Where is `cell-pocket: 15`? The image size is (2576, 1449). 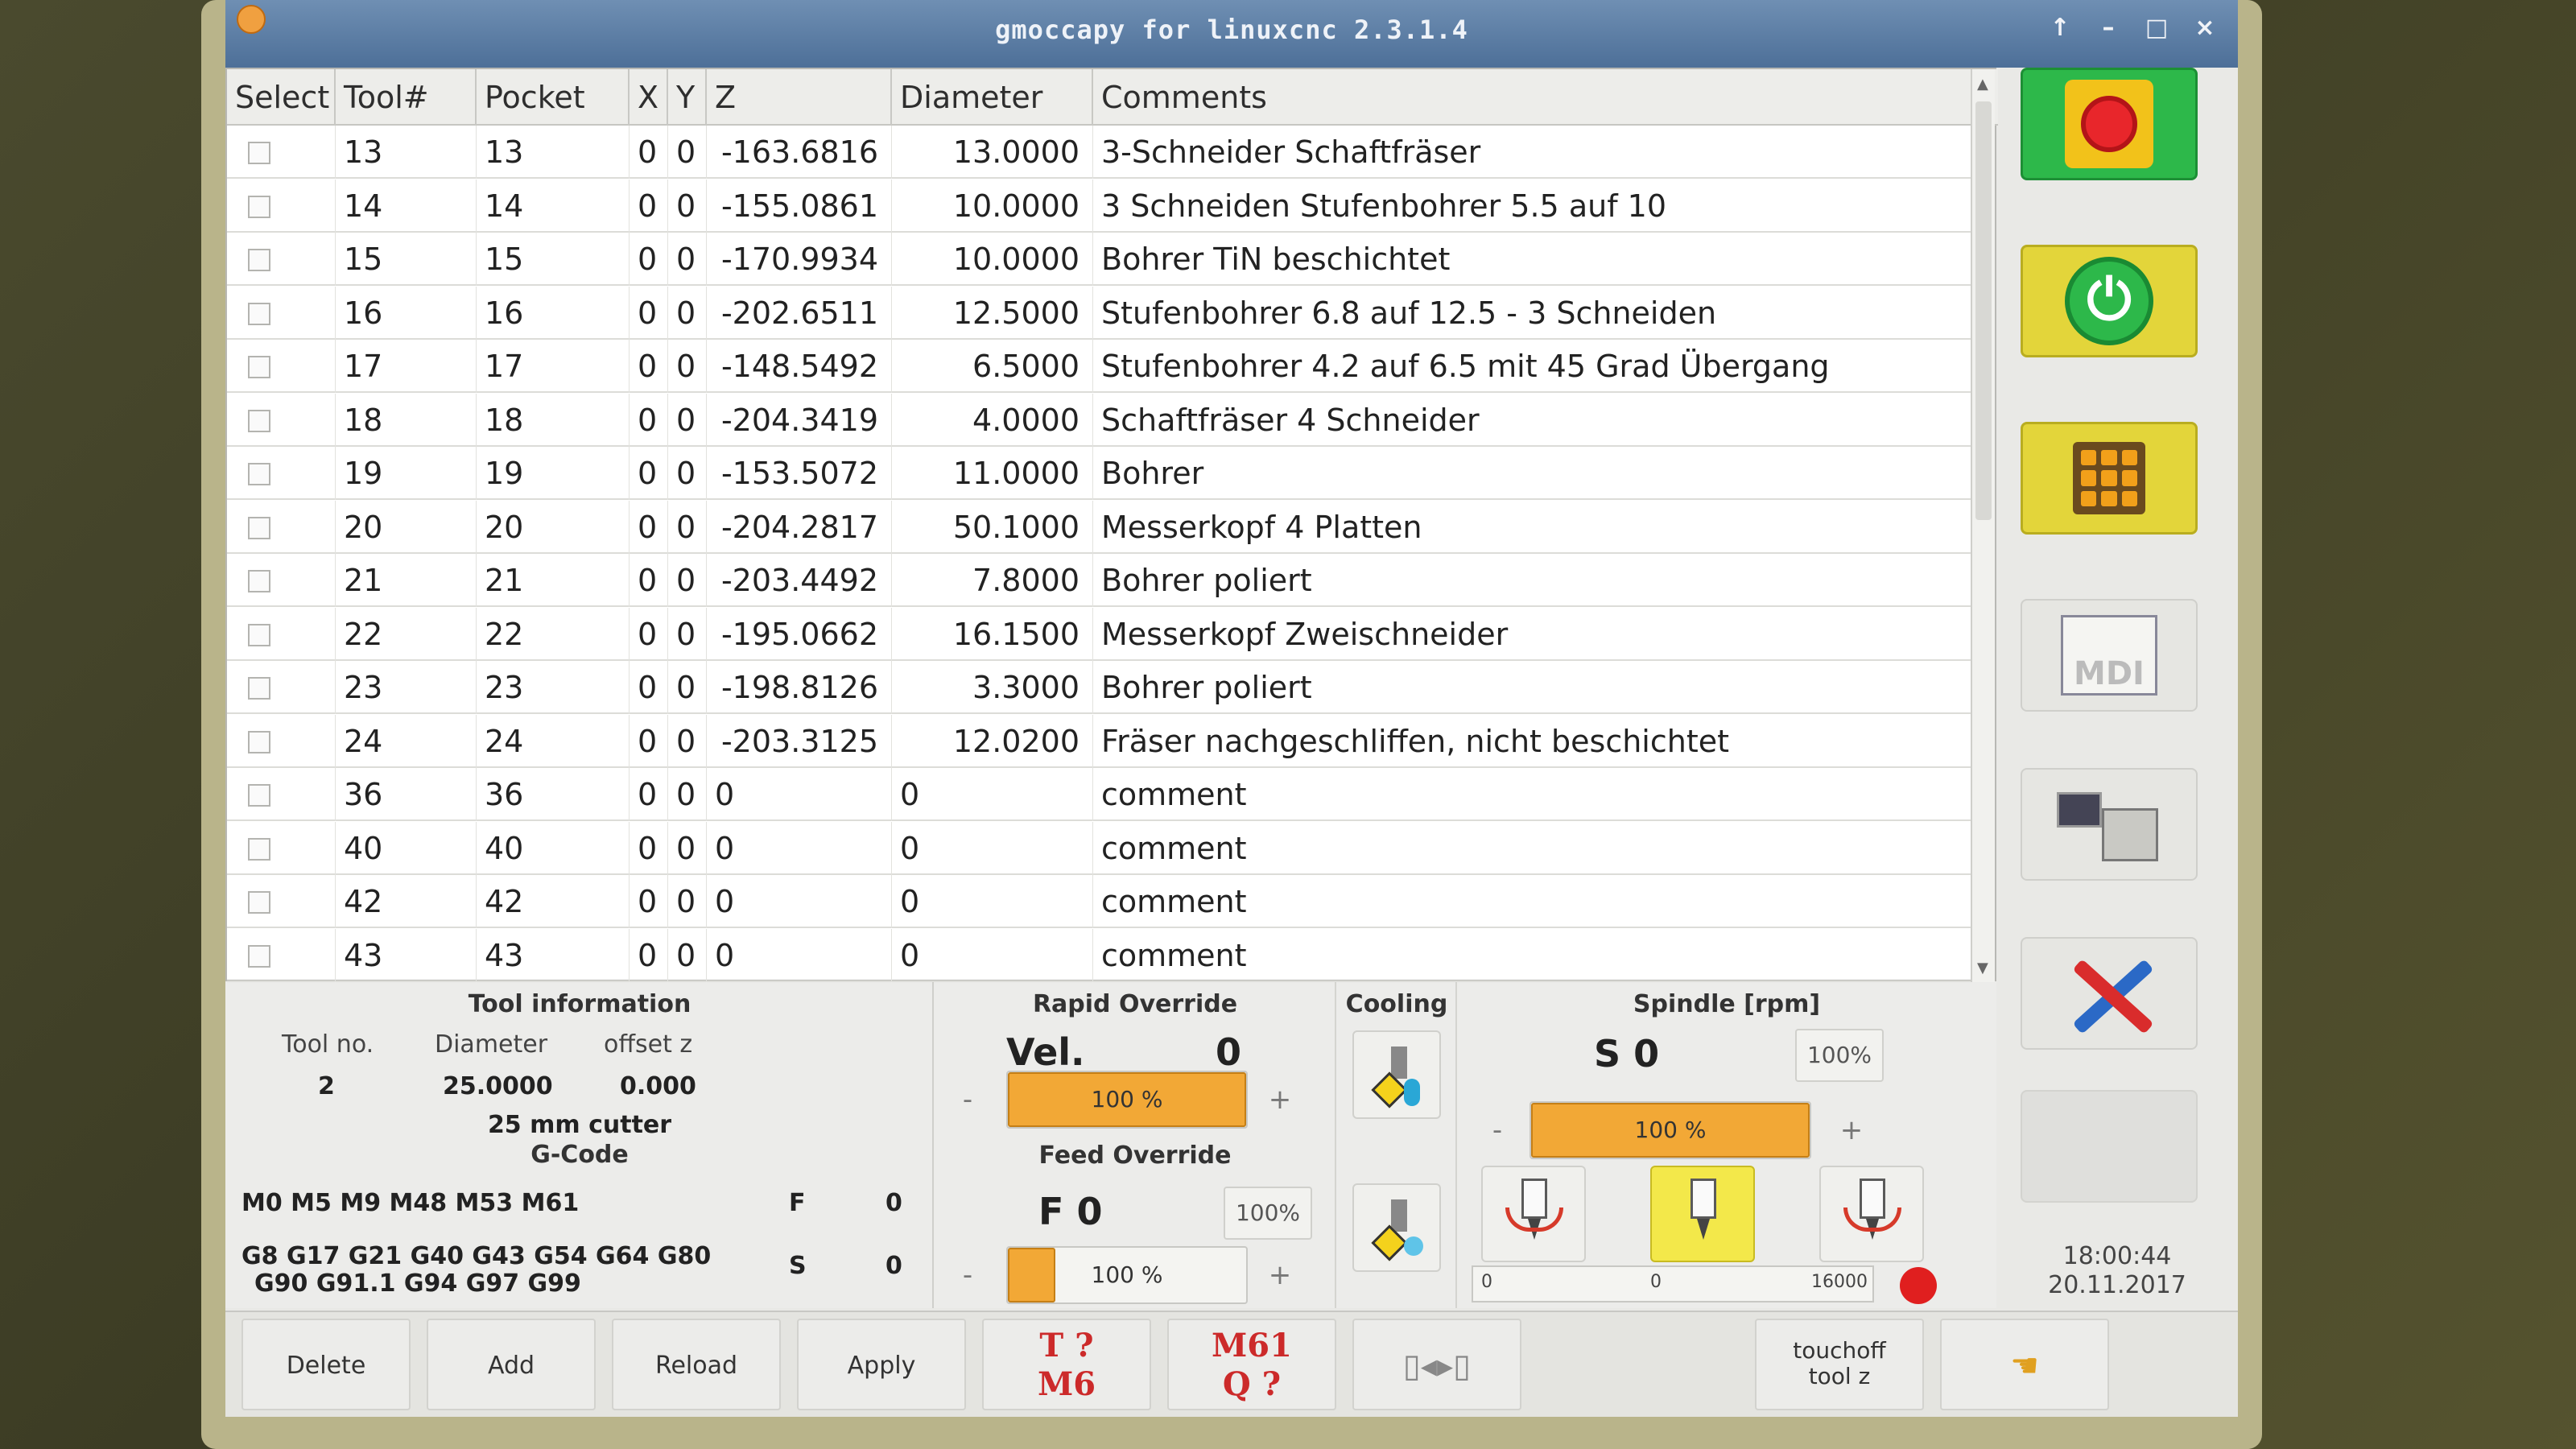 cell-pocket: 15 is located at coordinates (553, 259).